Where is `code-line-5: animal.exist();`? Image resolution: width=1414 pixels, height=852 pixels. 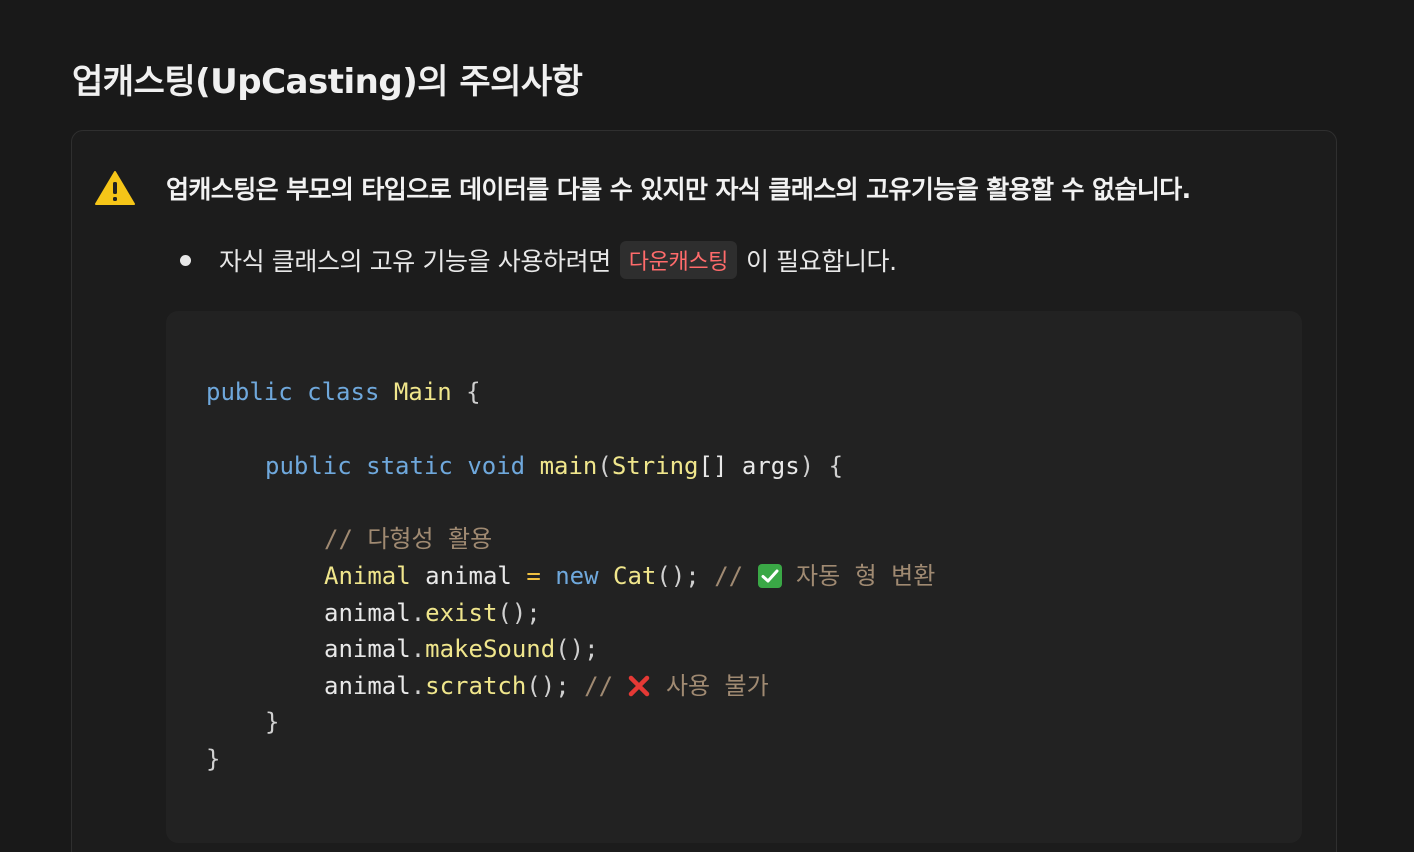
code-line-5: animal.exist(); is located at coordinates (432, 613).